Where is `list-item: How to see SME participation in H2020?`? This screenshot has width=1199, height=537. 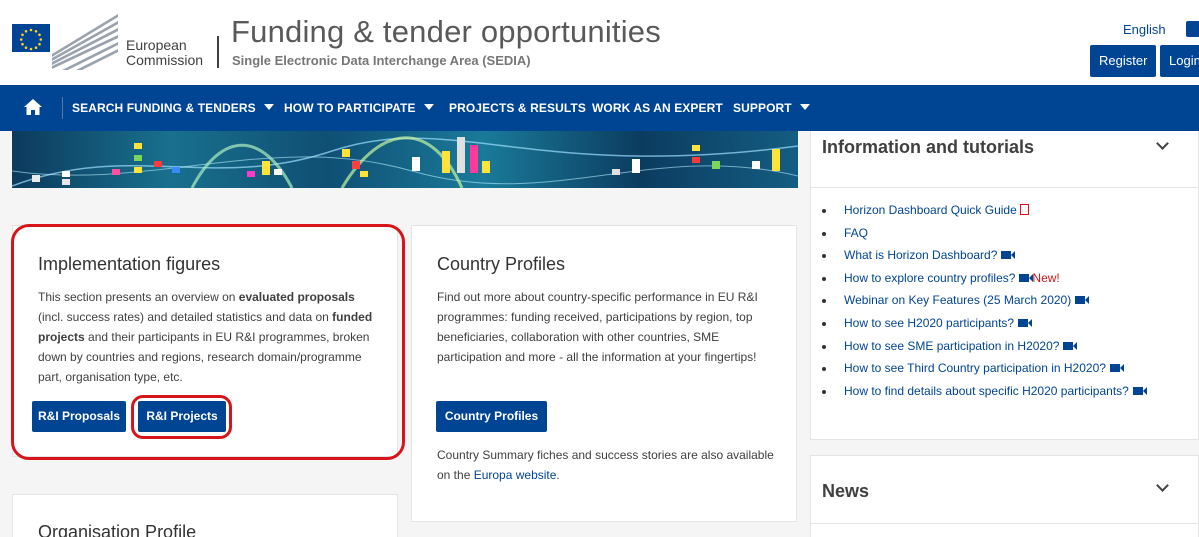 list-item: How to see SME participation in H2020? is located at coordinates (981, 350).